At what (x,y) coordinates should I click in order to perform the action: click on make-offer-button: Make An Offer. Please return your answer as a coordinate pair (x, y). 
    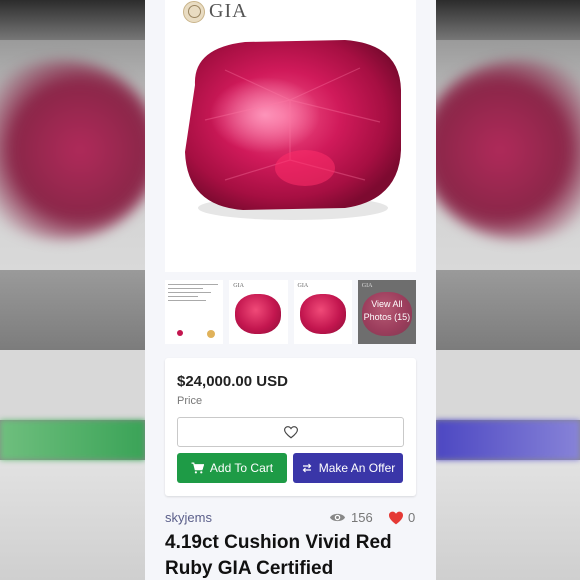
    Looking at the image, I should click on (348, 468).